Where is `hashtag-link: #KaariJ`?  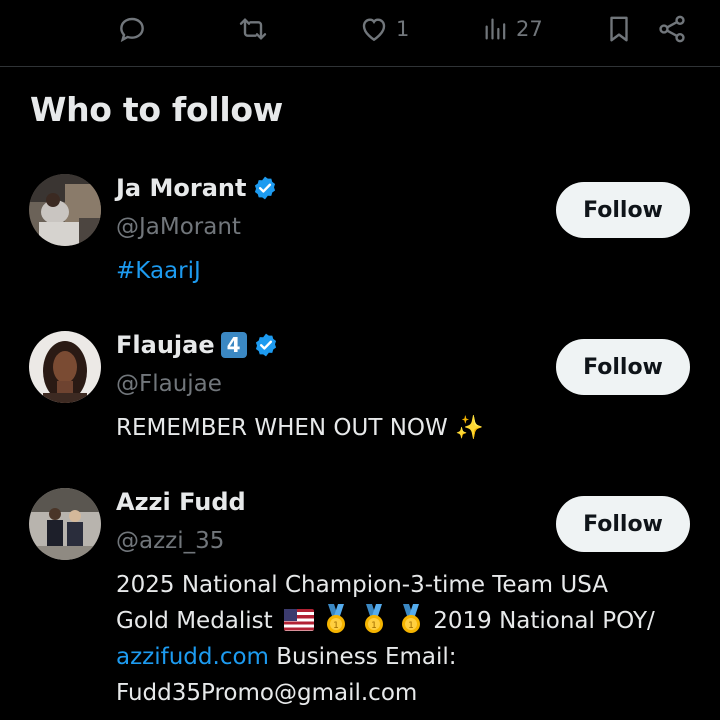 hashtag-link: #KaariJ is located at coordinates (411, 271).